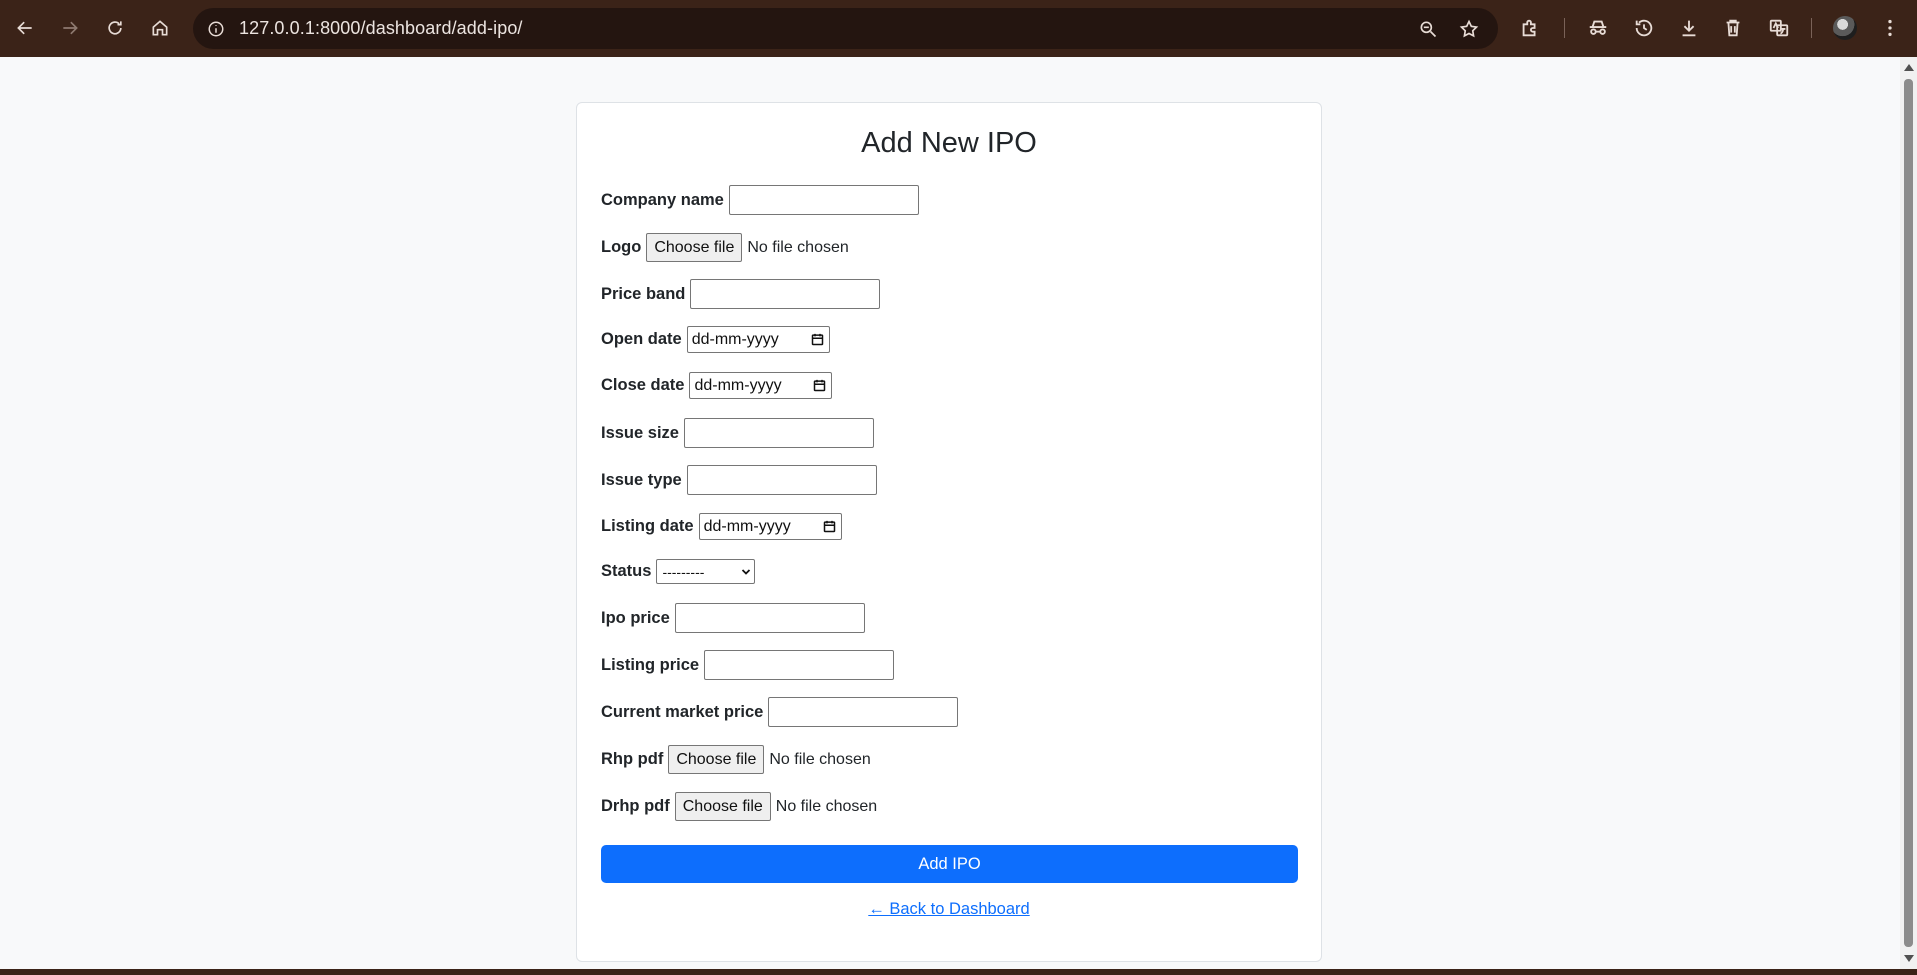 This screenshot has height=975, width=1917. What do you see at coordinates (626, 571) in the screenshot?
I see `status-label: Status` at bounding box center [626, 571].